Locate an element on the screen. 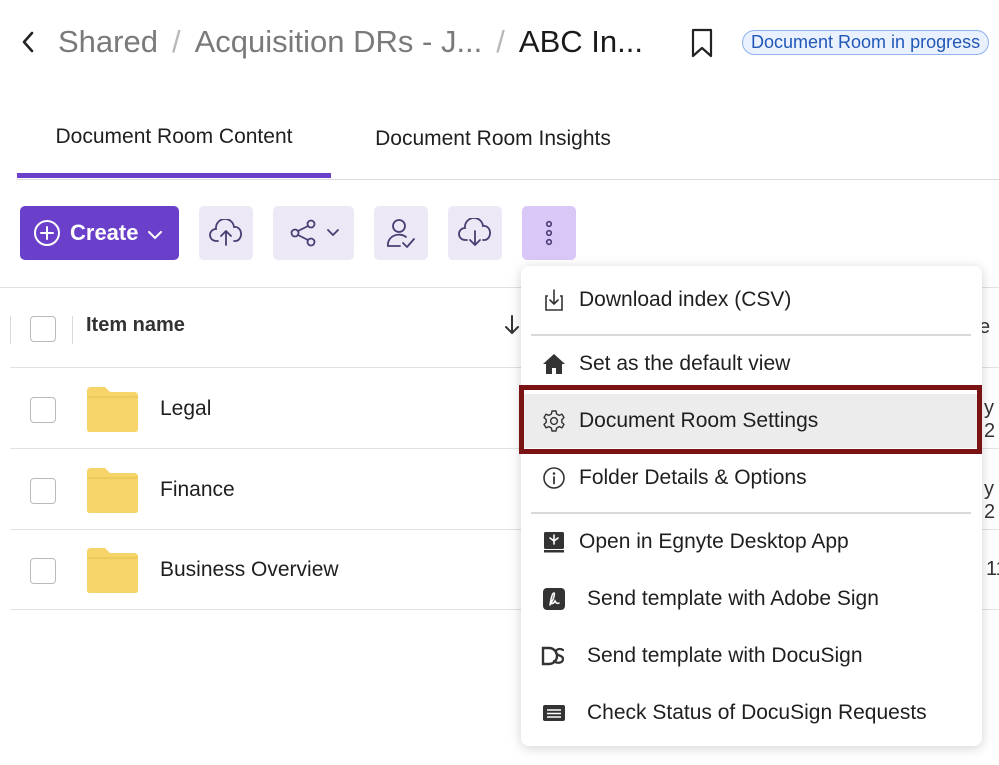 Image resolution: width=999 pixels, height=765 pixels. more-options-button is located at coordinates (549, 233).